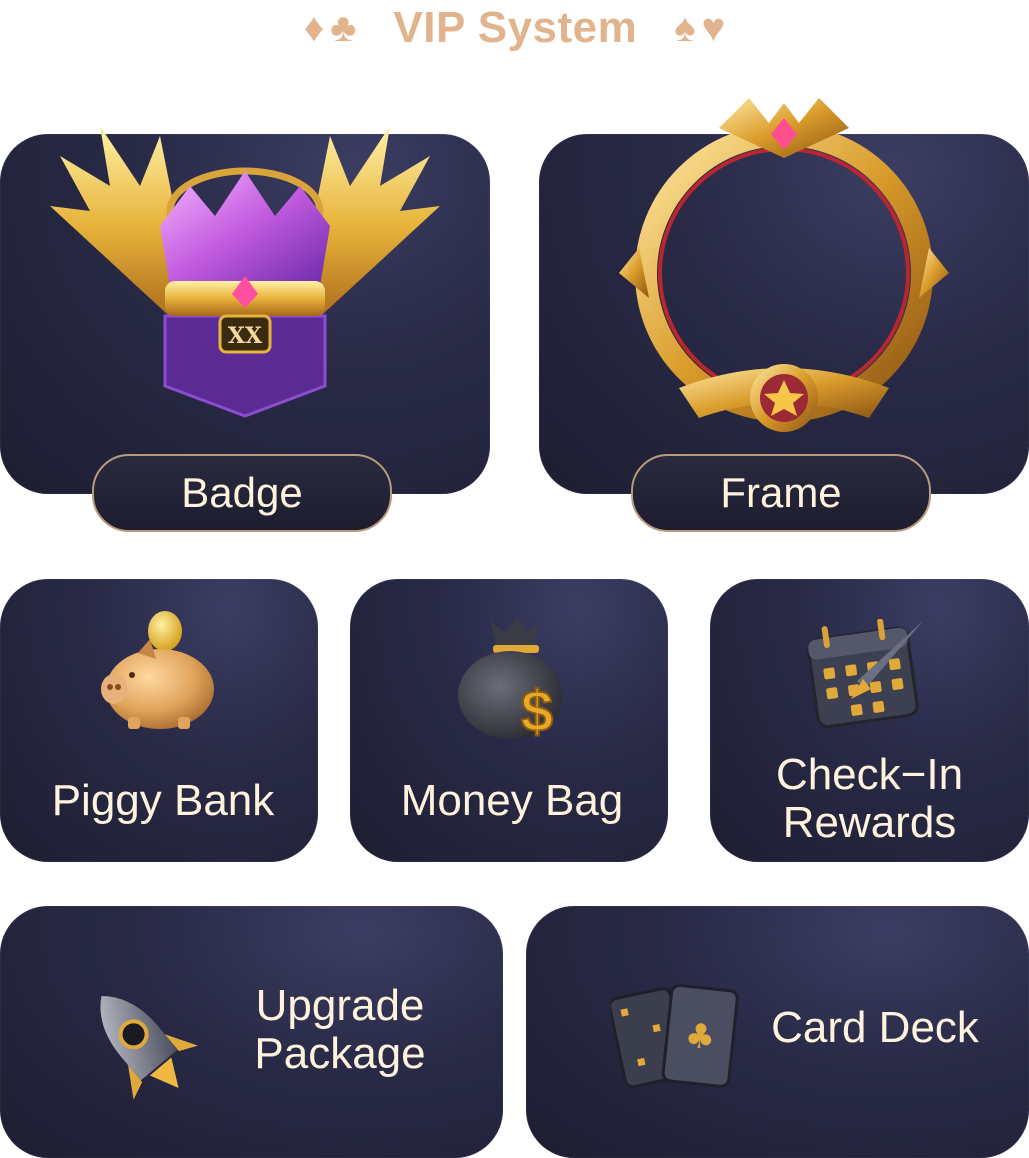 The image size is (1029, 1158). Describe the element at coordinates (242, 493) in the screenshot. I see `badge-label: Badge` at that location.